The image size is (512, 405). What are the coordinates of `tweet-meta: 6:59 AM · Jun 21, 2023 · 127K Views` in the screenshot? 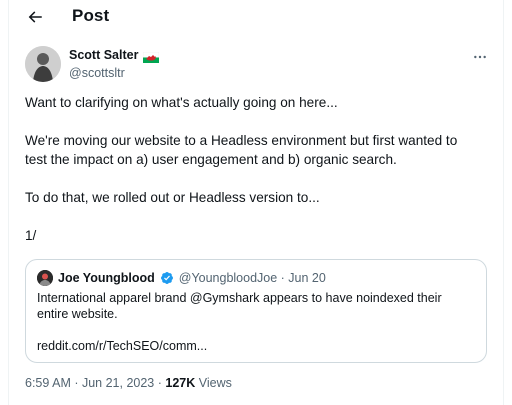 It's located at (128, 383).